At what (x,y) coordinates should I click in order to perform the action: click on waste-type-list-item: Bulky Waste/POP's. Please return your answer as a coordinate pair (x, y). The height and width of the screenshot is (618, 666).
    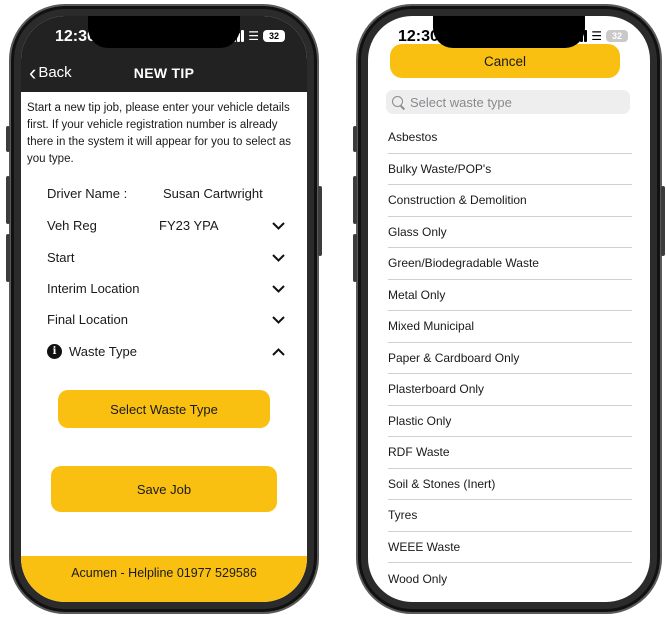
    Looking at the image, I should click on (510, 169).